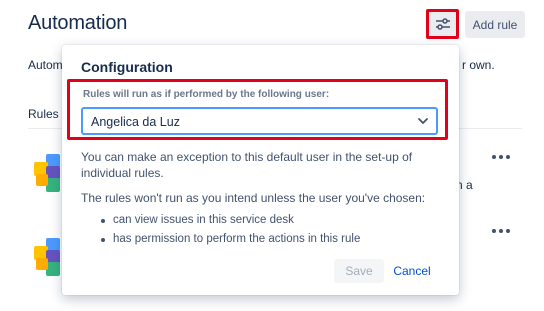  I want to click on page-title: Automation, so click(78, 23).